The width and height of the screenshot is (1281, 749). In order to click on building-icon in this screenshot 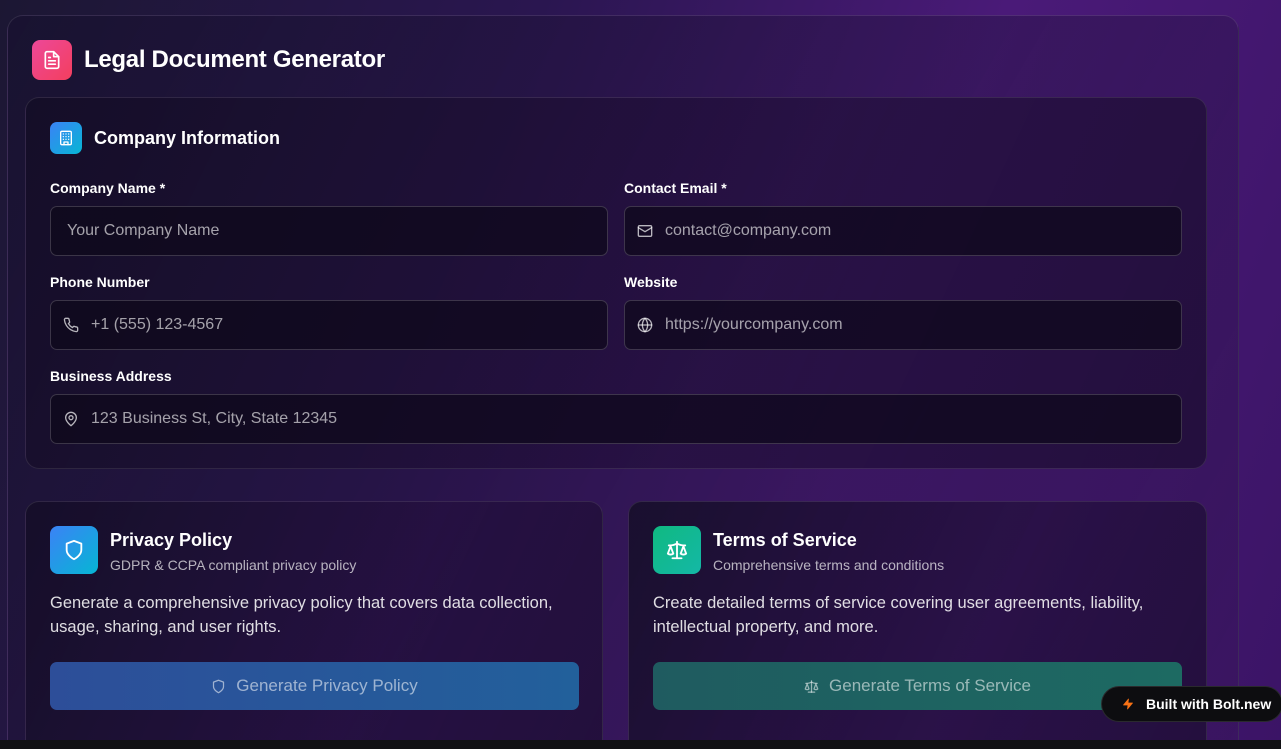, I will do `click(66, 138)`.